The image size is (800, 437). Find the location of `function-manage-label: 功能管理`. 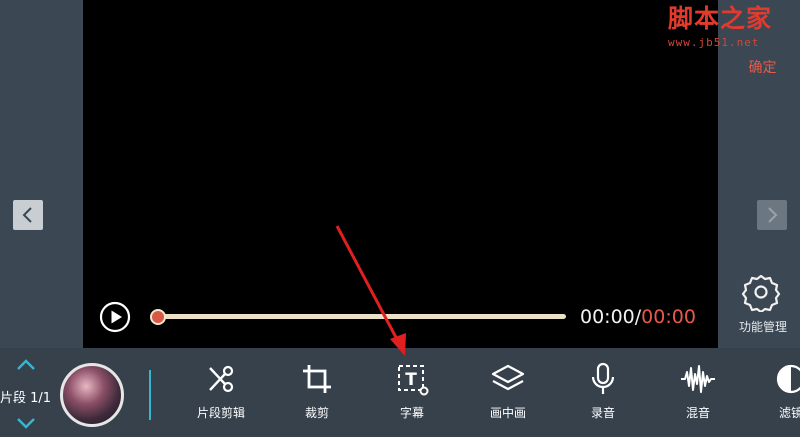

function-manage-label: 功能管理 is located at coordinates (763, 326).